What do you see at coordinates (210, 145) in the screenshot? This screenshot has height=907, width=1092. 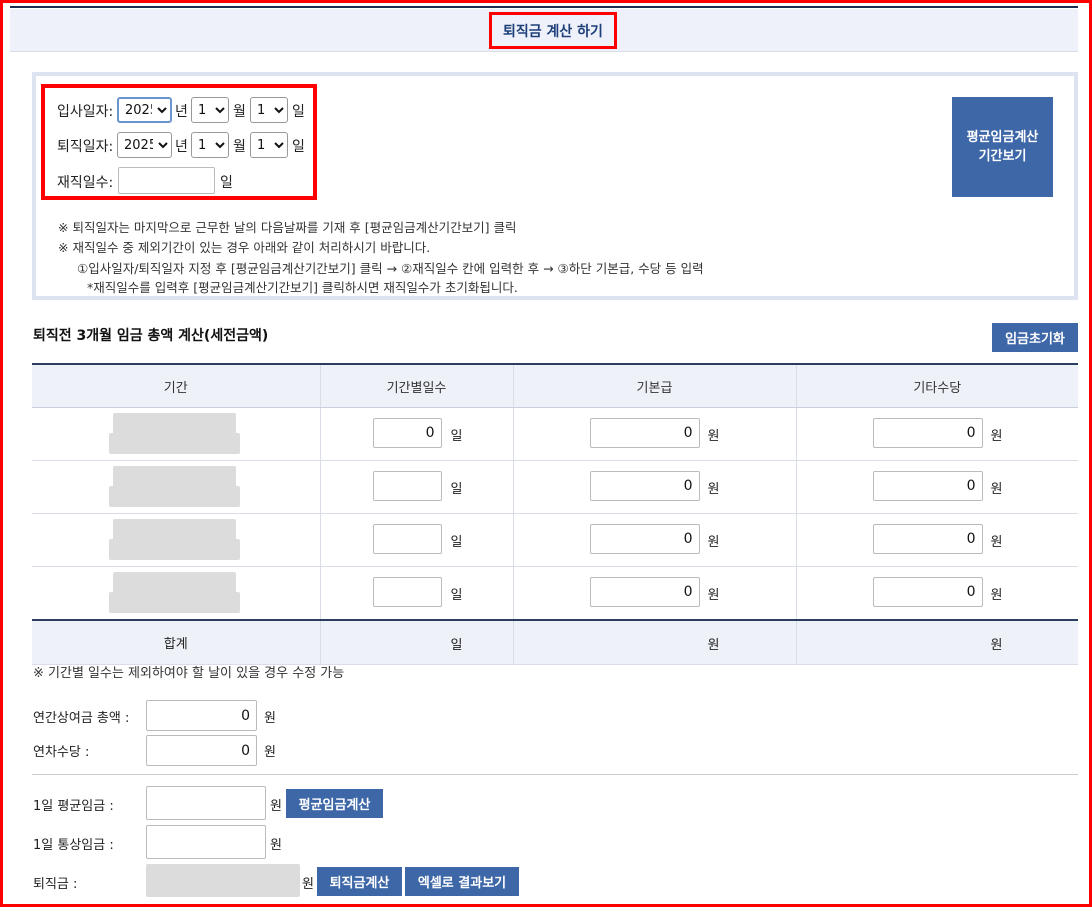 I see `leave-month-select: 1` at bounding box center [210, 145].